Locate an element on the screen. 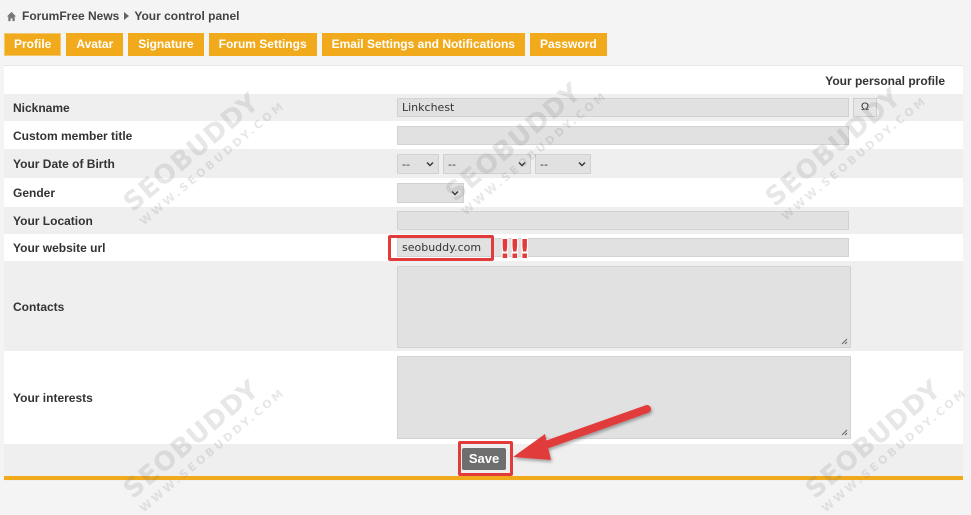 The image size is (971, 515). row-gender: Gender is located at coordinates (483, 192).